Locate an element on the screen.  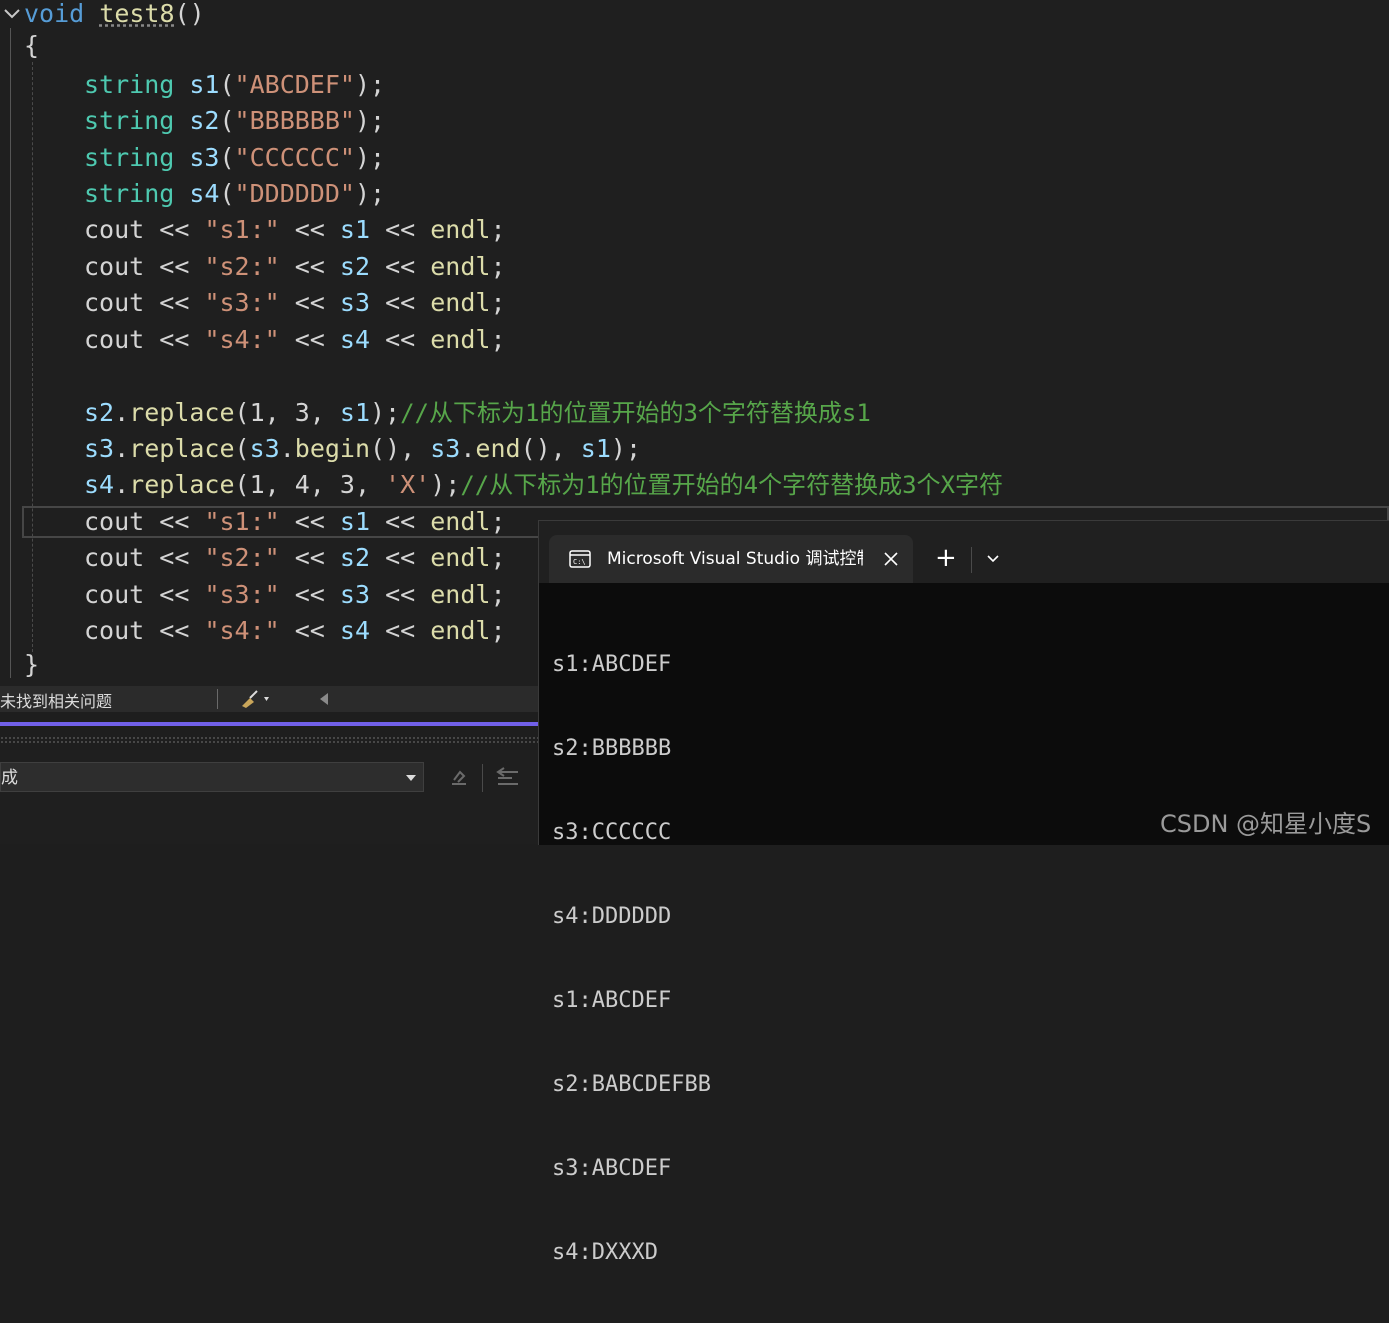
string-literal: "s2:" is located at coordinates (242, 557).